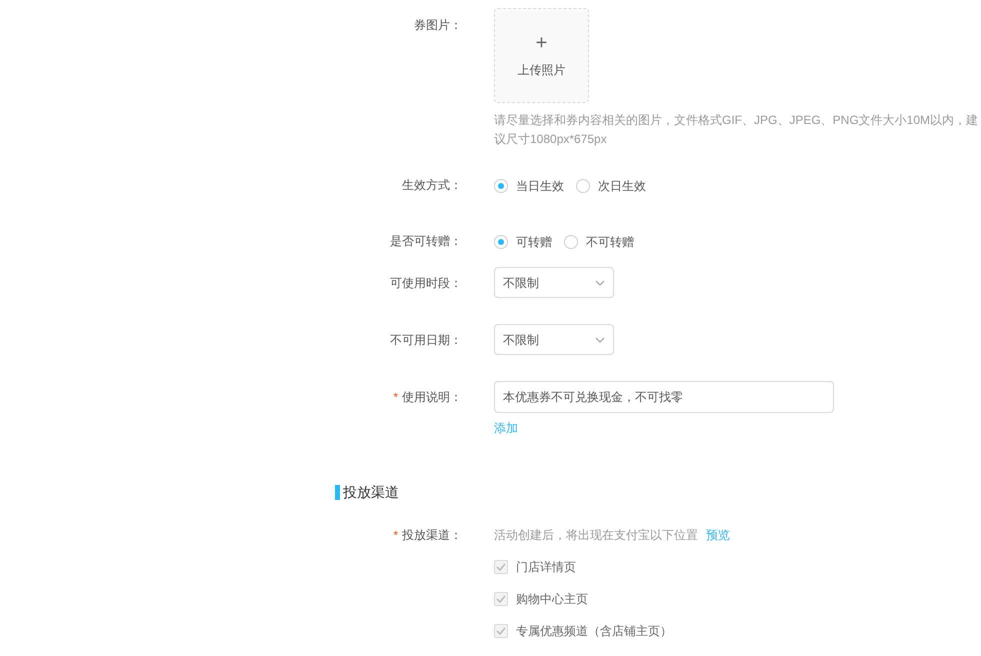  What do you see at coordinates (622, 186) in the screenshot?
I see `radio-label: 次日生效` at bounding box center [622, 186].